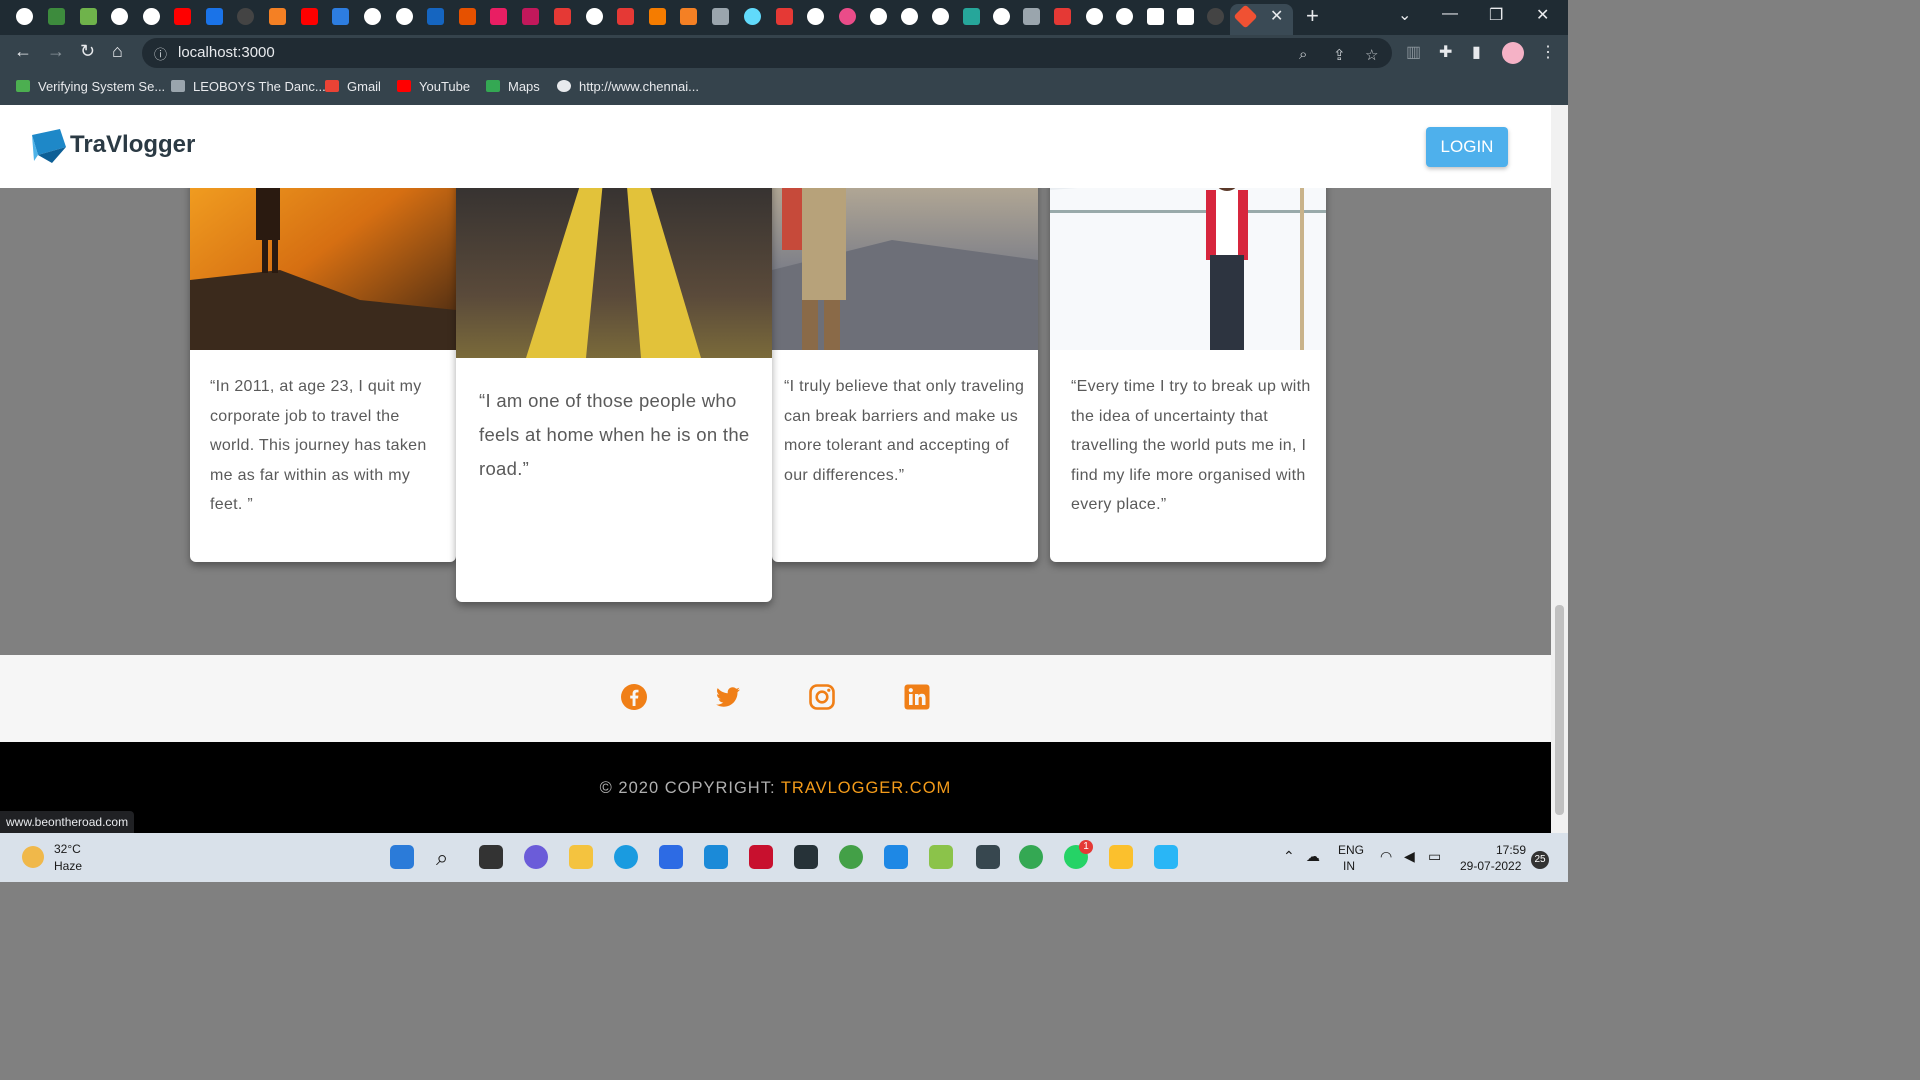 Image resolution: width=1920 pixels, height=1080 pixels. I want to click on task-view-icon, so click(491, 857).